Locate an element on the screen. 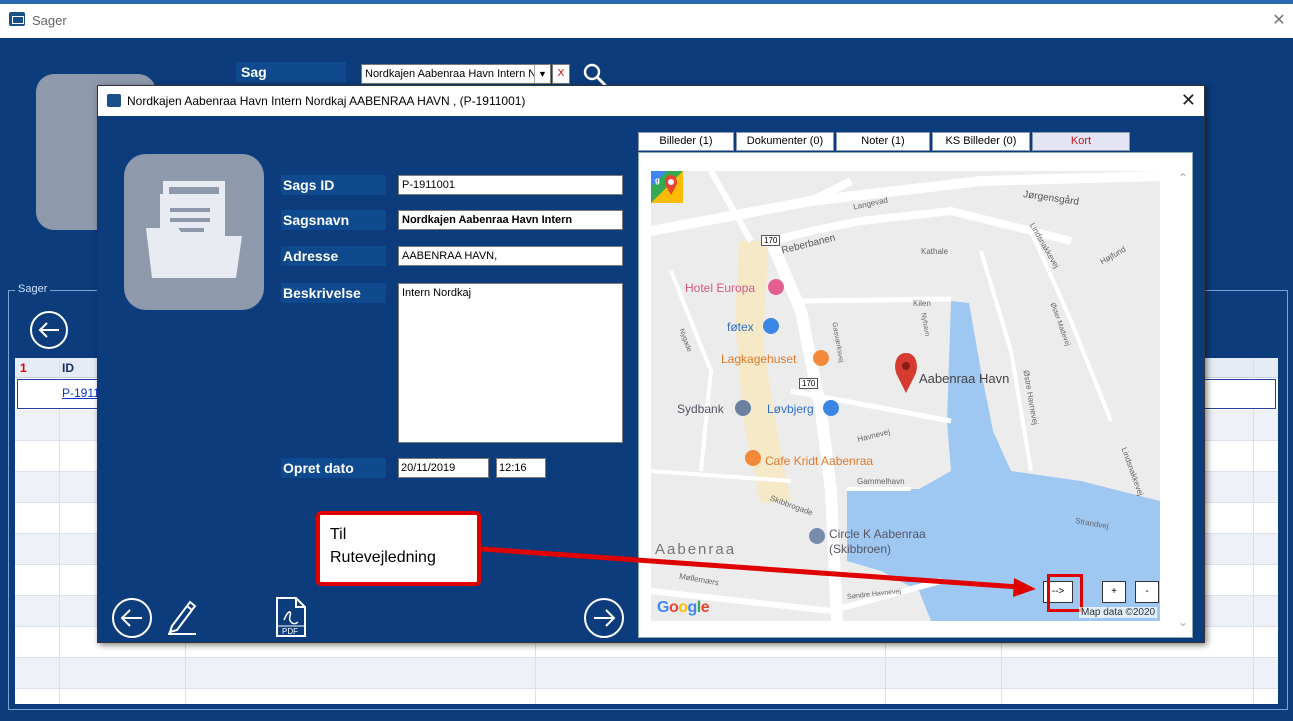  folder-document-icon is located at coordinates (194, 232).